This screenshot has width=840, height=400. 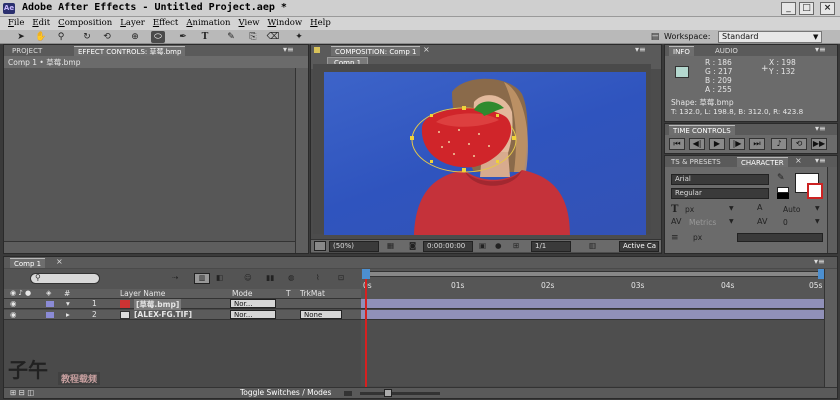 I want to click on menu-help: Help, so click(x=320, y=23).